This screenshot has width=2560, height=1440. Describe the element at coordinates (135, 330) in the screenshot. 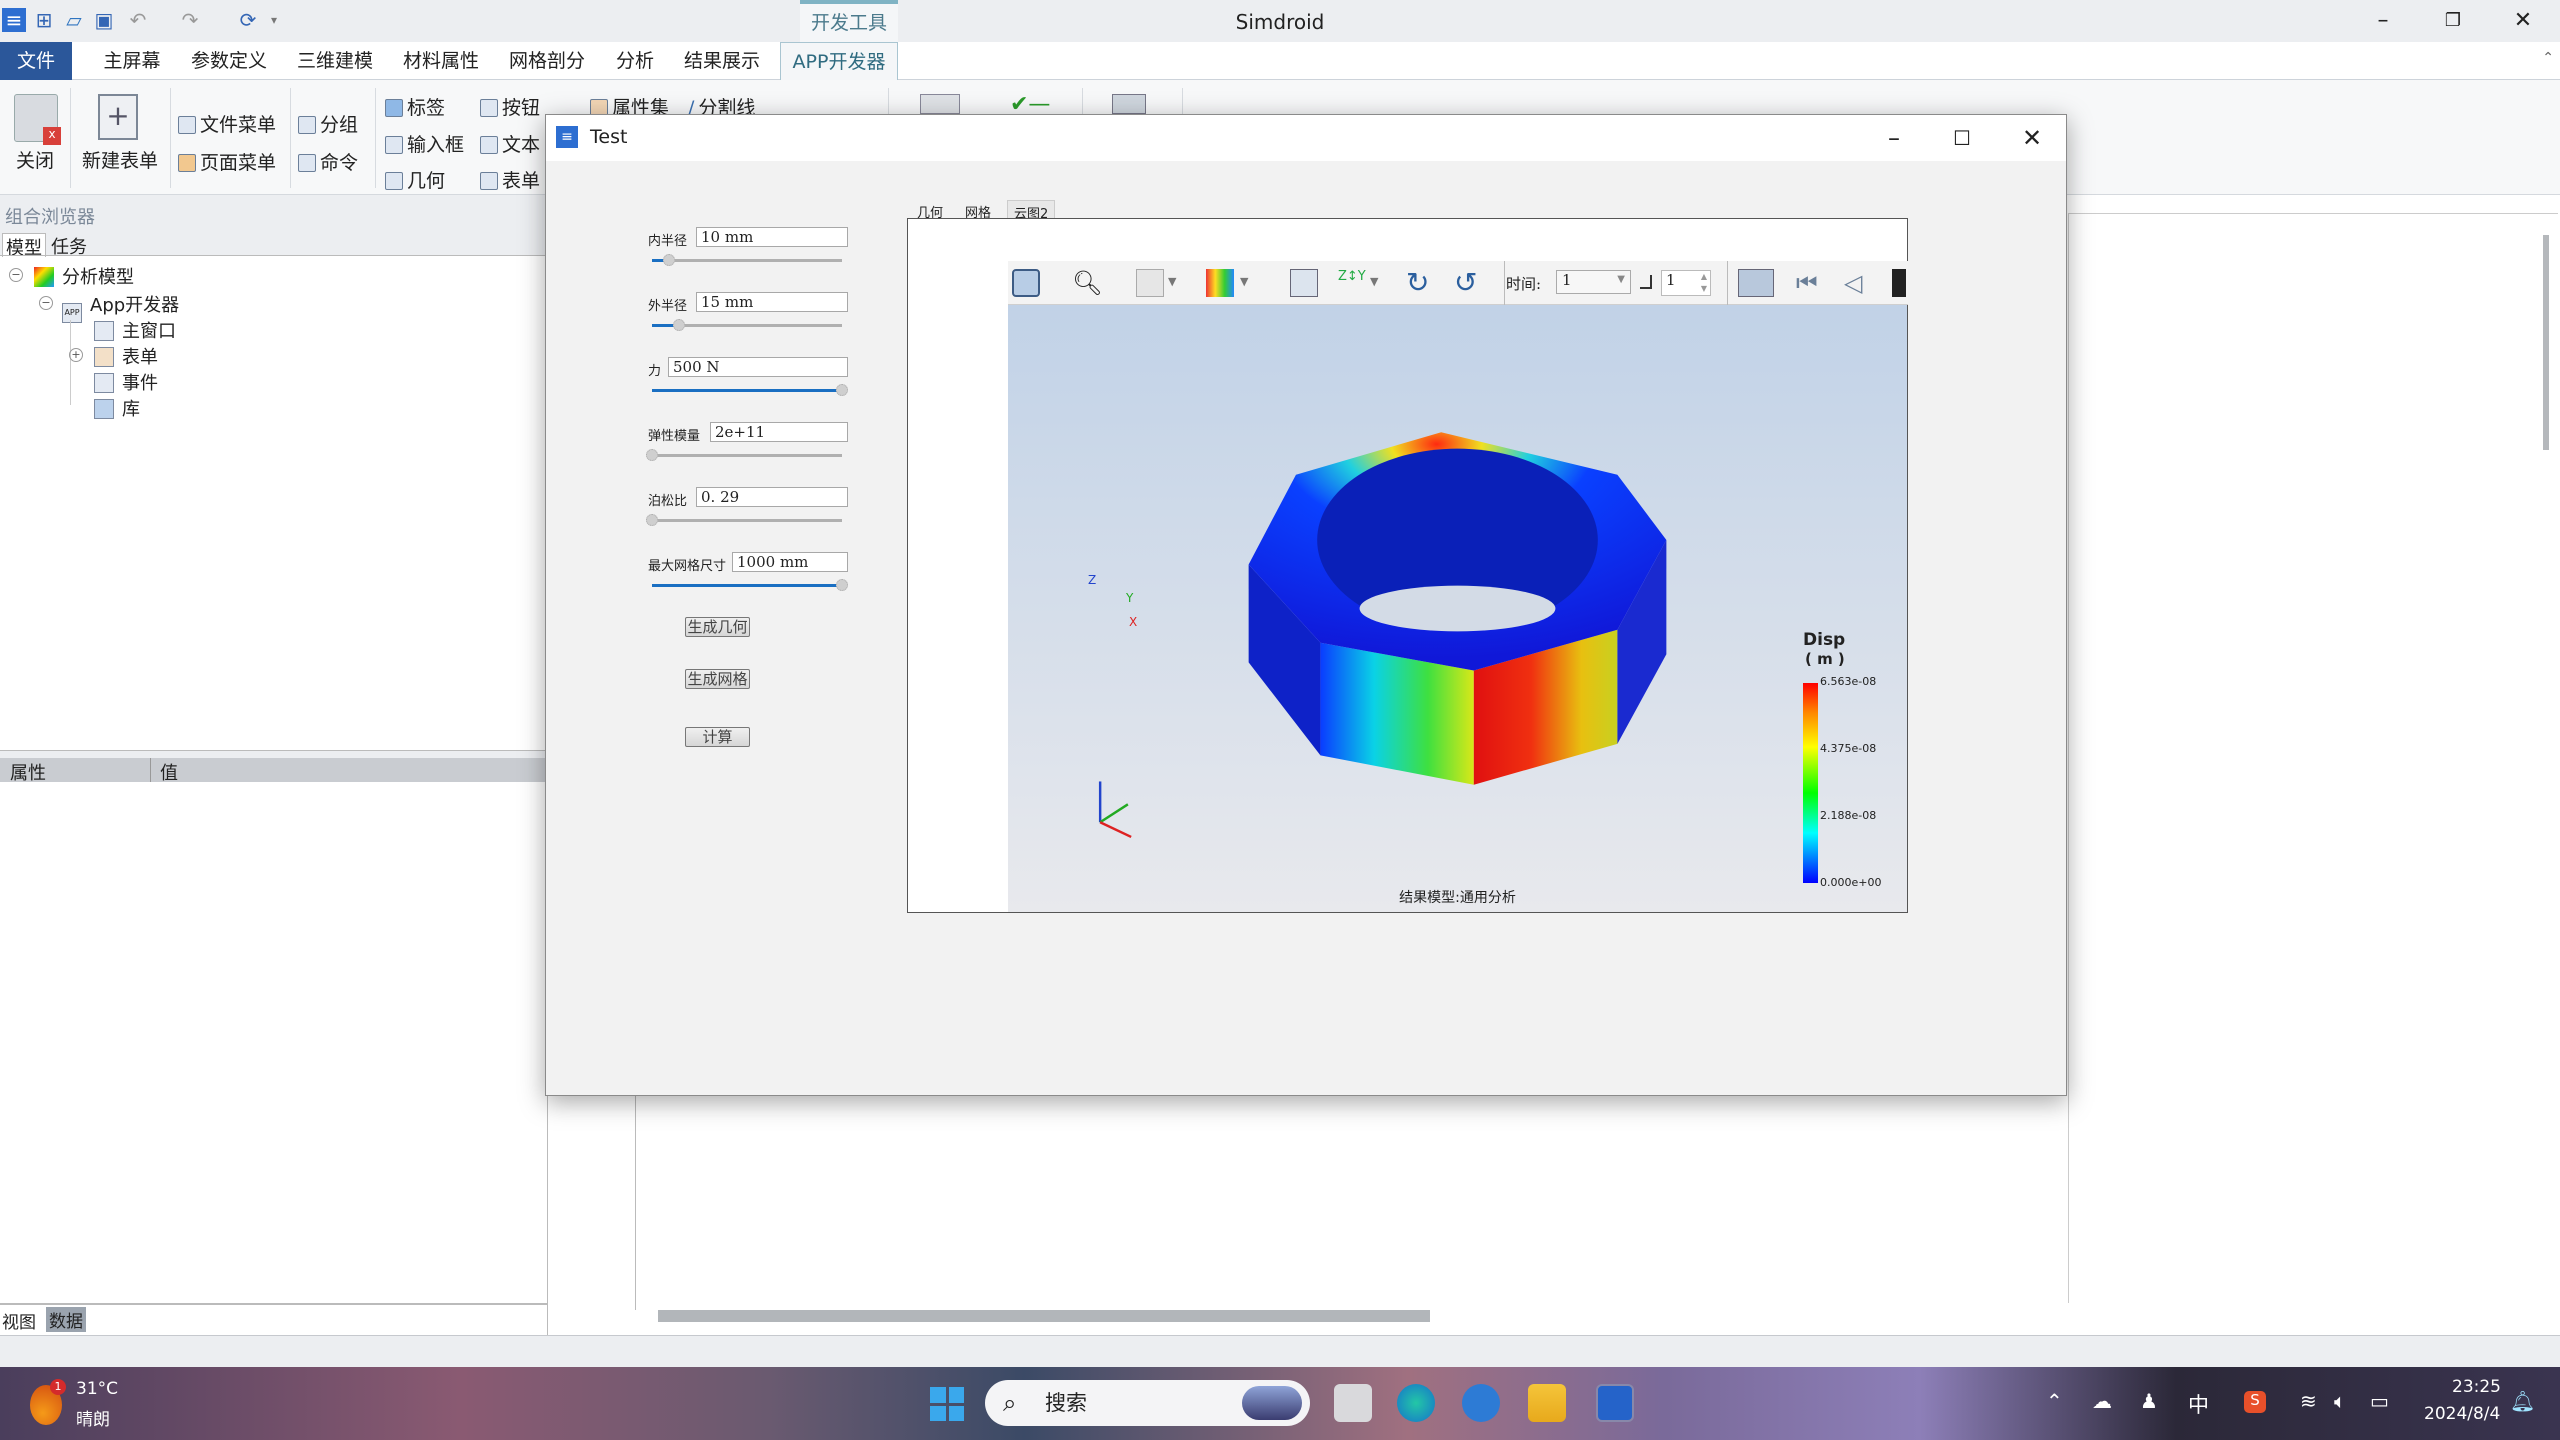

I see `tree-item-main-window: 主窗口` at that location.